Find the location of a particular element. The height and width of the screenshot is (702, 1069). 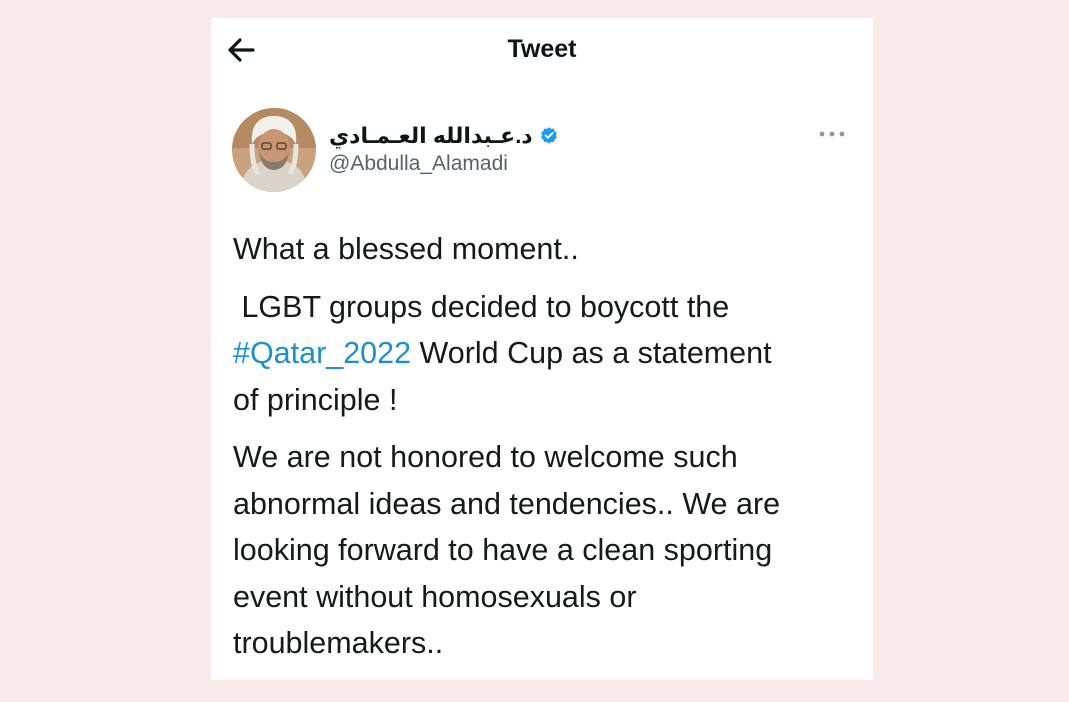

page-title: Tweet is located at coordinates (542, 49).